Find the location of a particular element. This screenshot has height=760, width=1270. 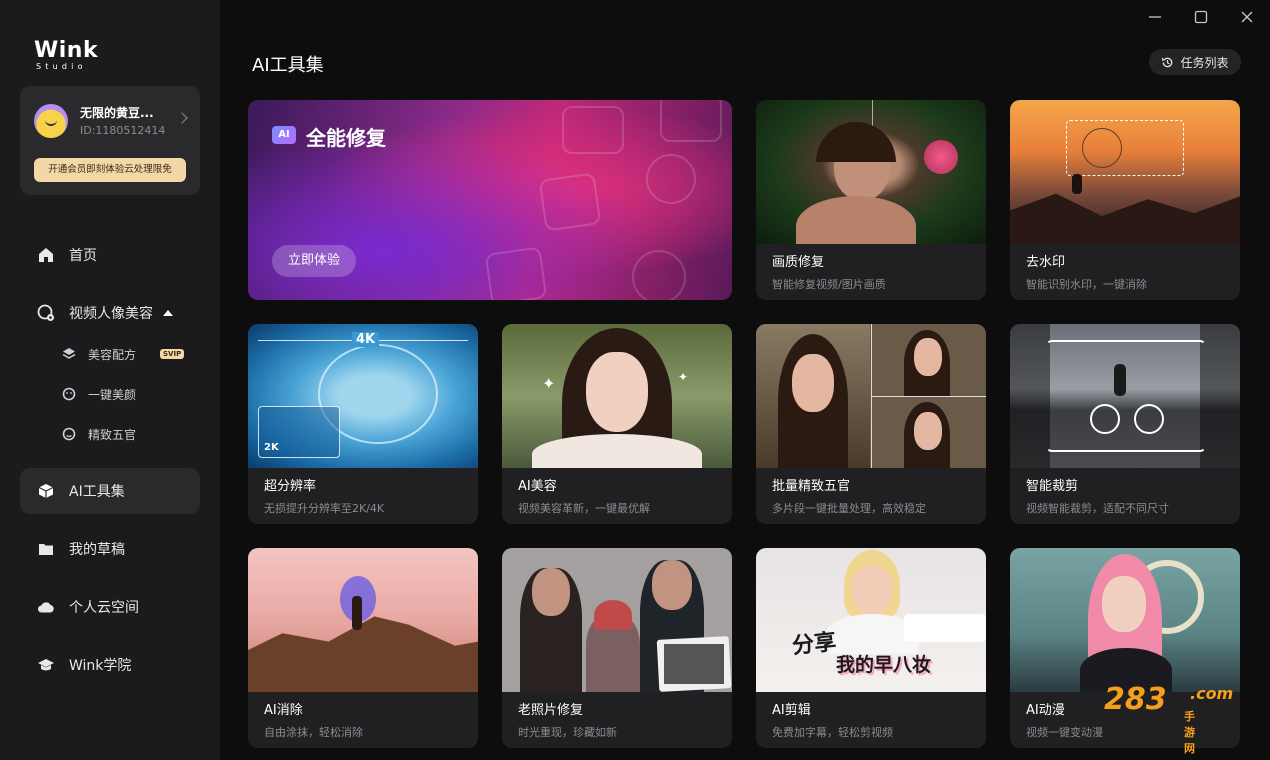

card-desc: 自由涂抹，轻松消除 is located at coordinates (313, 732).